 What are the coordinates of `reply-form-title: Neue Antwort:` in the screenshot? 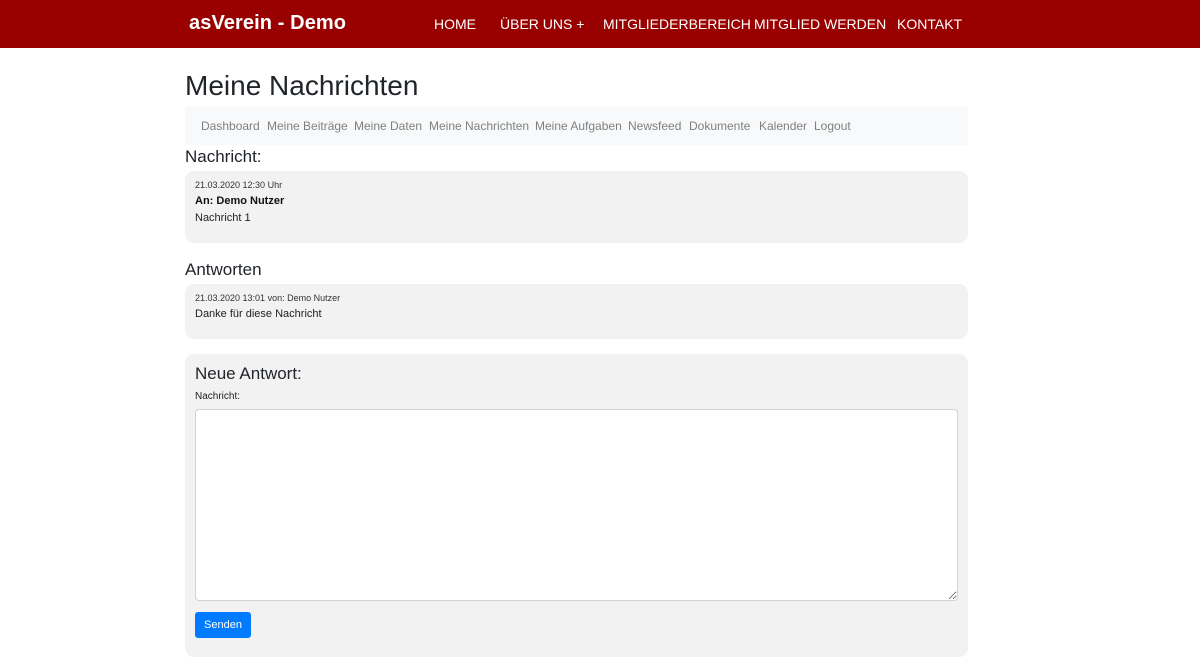 It's located at (248, 373).